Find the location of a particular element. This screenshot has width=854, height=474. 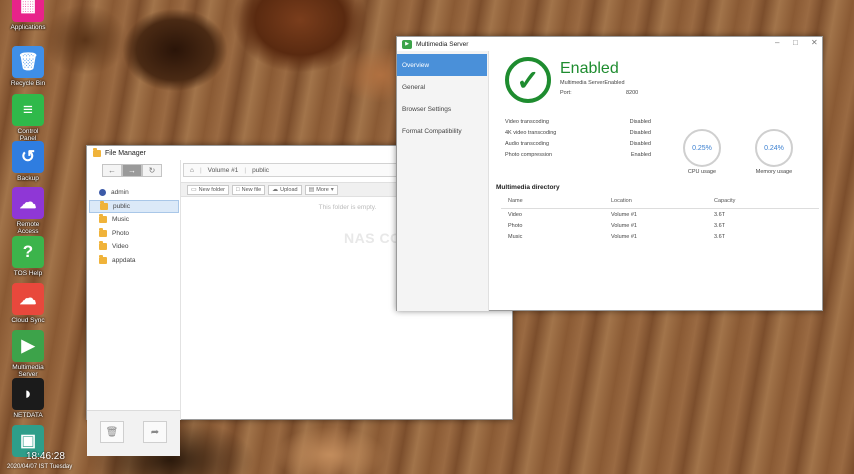

port-label: Port: is located at coordinates (566, 93).